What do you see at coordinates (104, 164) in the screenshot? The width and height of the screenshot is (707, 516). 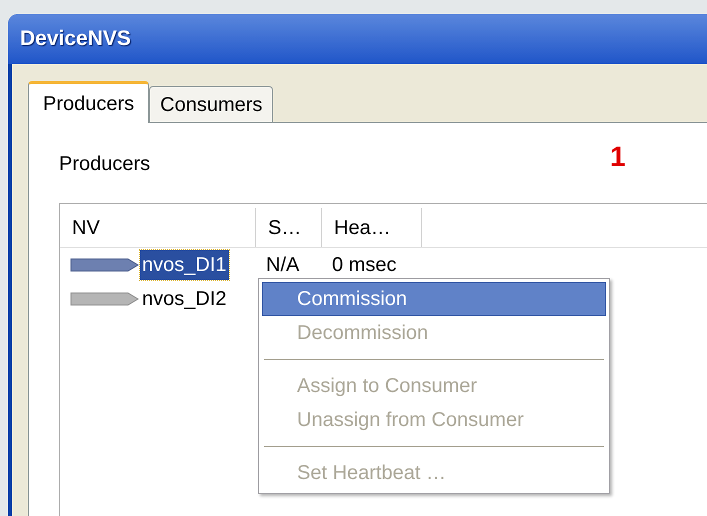 I see `section-label: Producers` at bounding box center [104, 164].